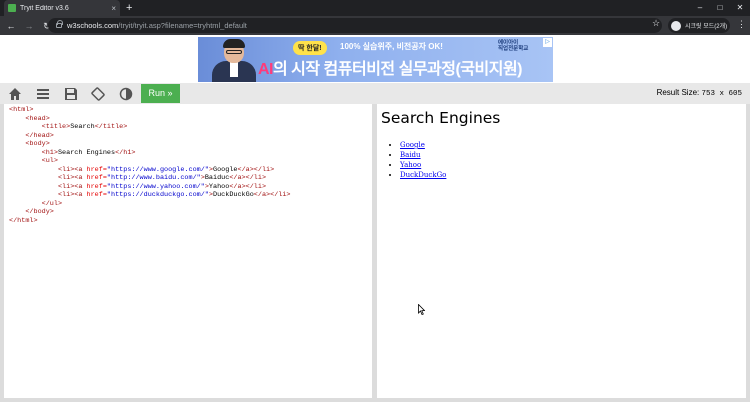 The width and height of the screenshot is (750, 402). Describe the element at coordinates (98, 94) in the screenshot. I see `rotate-orientation-icon` at that location.